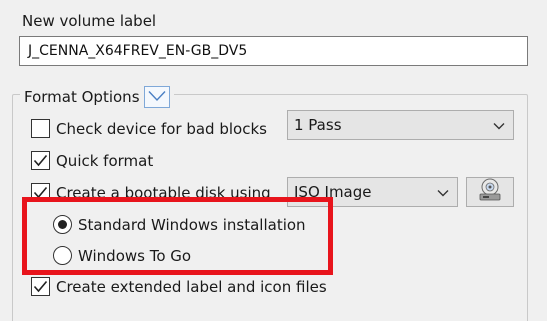 This screenshot has height=321, width=547. I want to click on select-image-button, so click(490, 192).